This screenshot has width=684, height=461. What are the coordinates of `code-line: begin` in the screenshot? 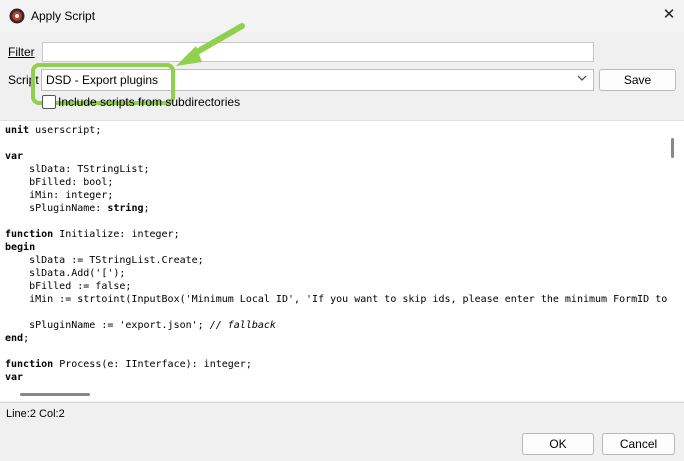 It's located at (20, 247).